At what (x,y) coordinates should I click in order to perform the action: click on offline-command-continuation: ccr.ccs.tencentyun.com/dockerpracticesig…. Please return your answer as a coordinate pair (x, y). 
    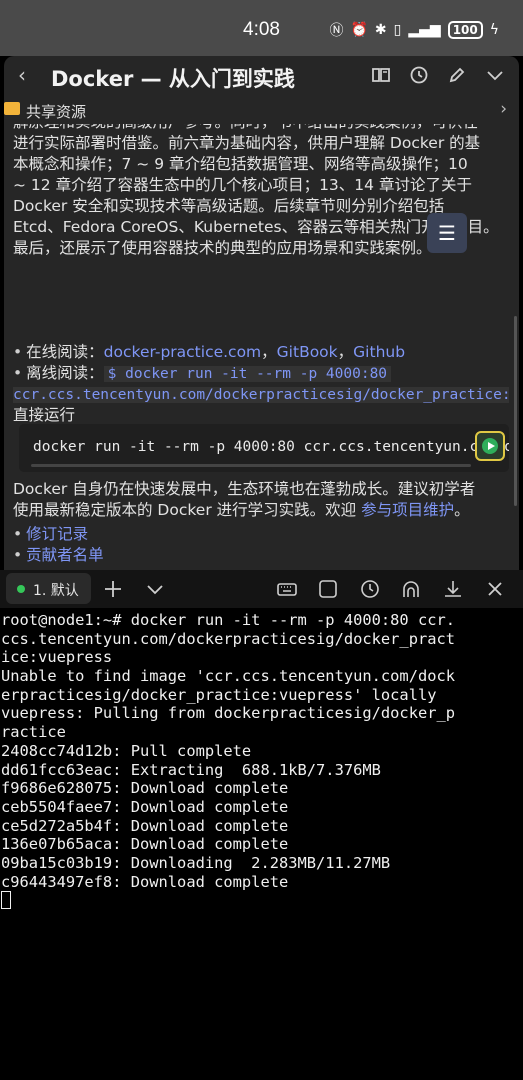
    Looking at the image, I should click on (261, 394).